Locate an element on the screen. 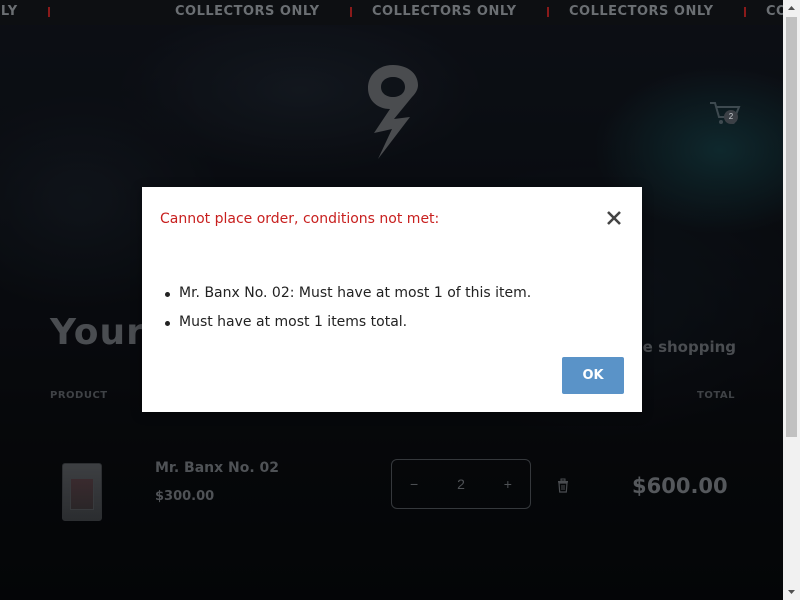 The image size is (800, 600). marquee-text: COLLECTORS is located at coordinates (774, 11).